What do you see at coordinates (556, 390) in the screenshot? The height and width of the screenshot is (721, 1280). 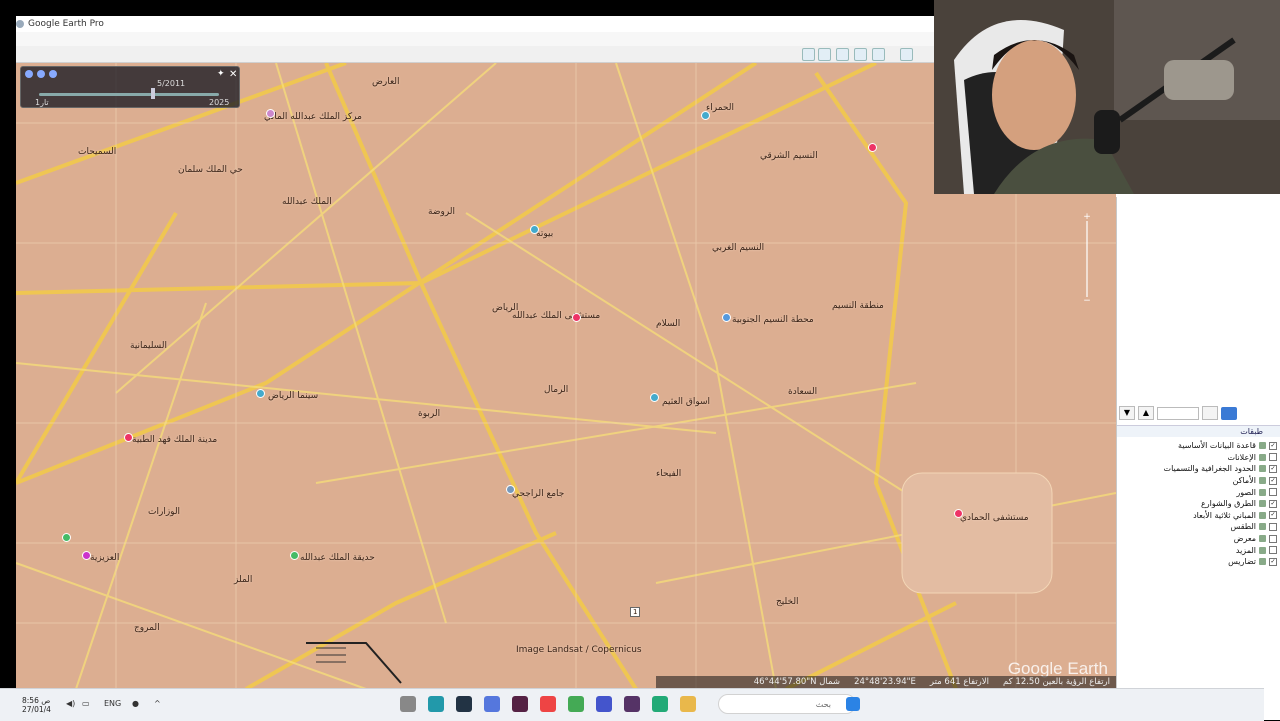 I see `map-label: ﺍﻟﺮﻣﺎﻝ` at bounding box center [556, 390].